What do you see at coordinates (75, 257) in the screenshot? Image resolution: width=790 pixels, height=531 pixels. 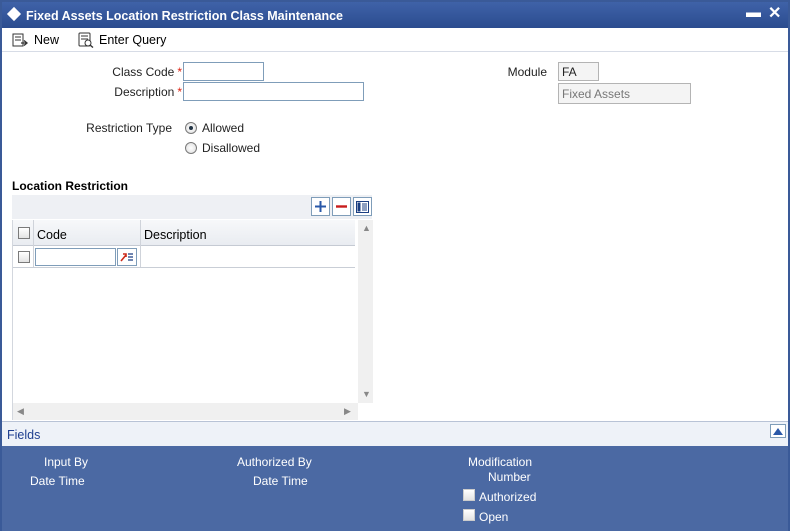 I see `location-code-input` at bounding box center [75, 257].